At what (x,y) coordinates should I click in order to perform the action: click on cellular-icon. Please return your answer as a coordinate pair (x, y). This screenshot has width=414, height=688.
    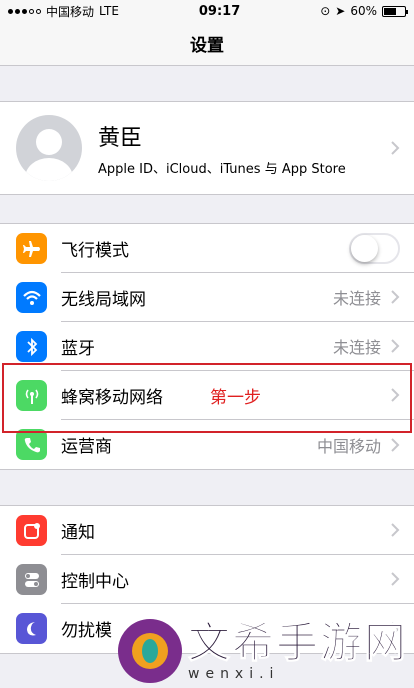
    Looking at the image, I should click on (31, 395).